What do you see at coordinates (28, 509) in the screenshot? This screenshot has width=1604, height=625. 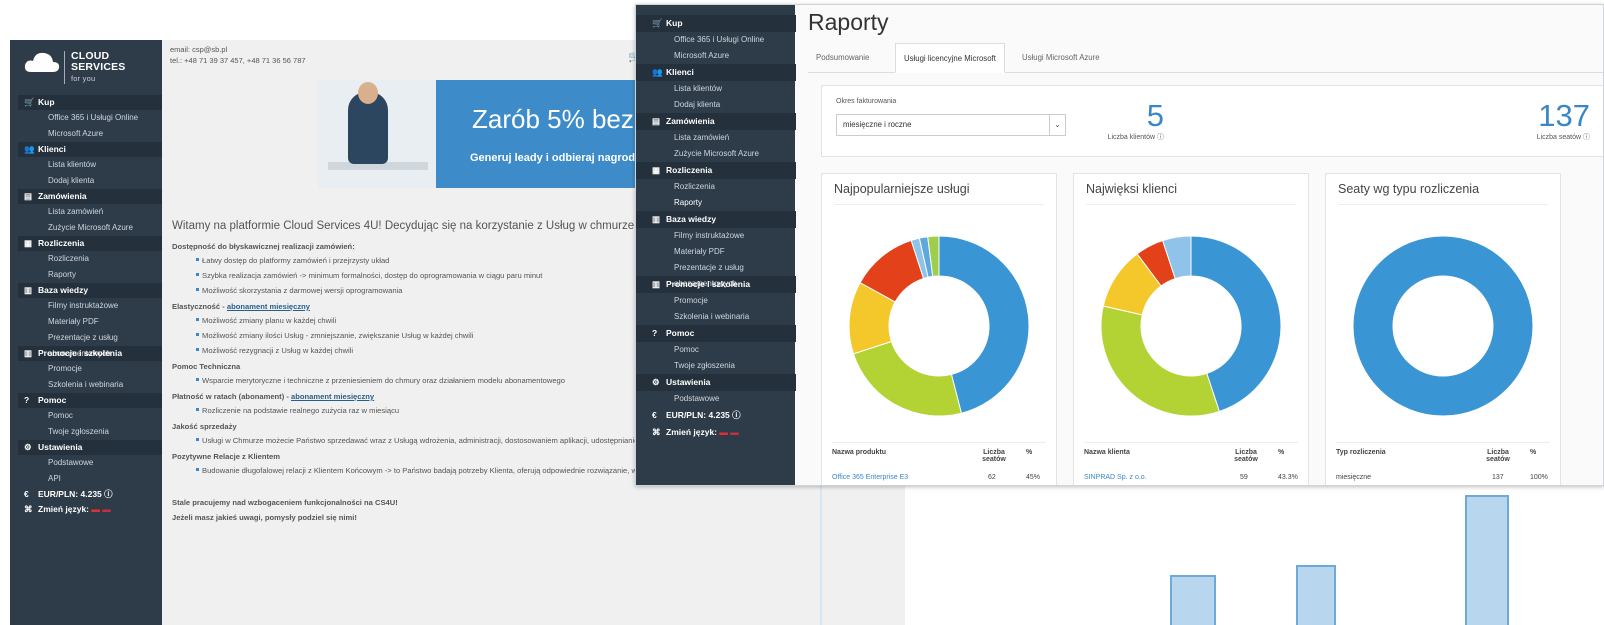 I see `language-icon: ⌘` at bounding box center [28, 509].